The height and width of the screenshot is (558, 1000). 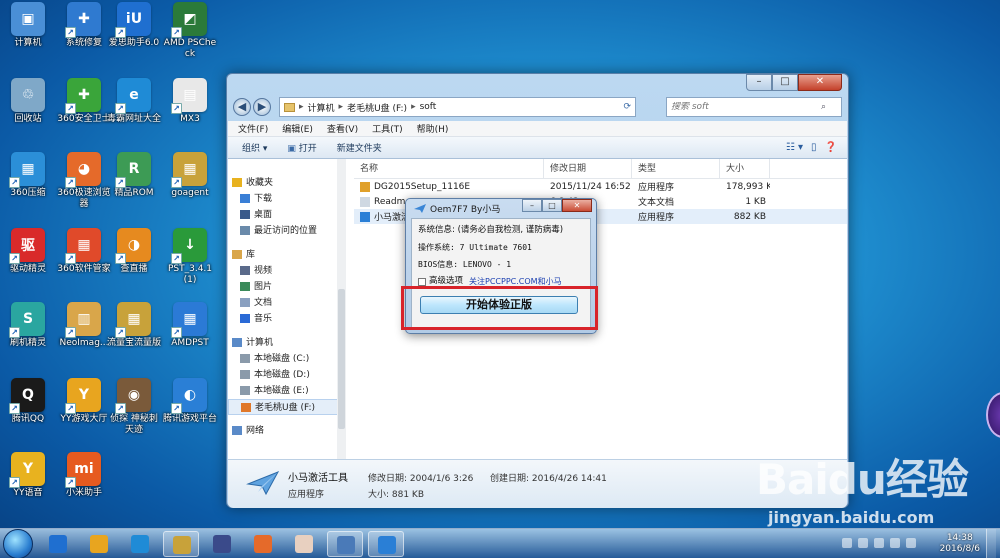 What do you see at coordinates (286, 303) in the screenshot?
I see `nav-item: 文档` at bounding box center [286, 303].